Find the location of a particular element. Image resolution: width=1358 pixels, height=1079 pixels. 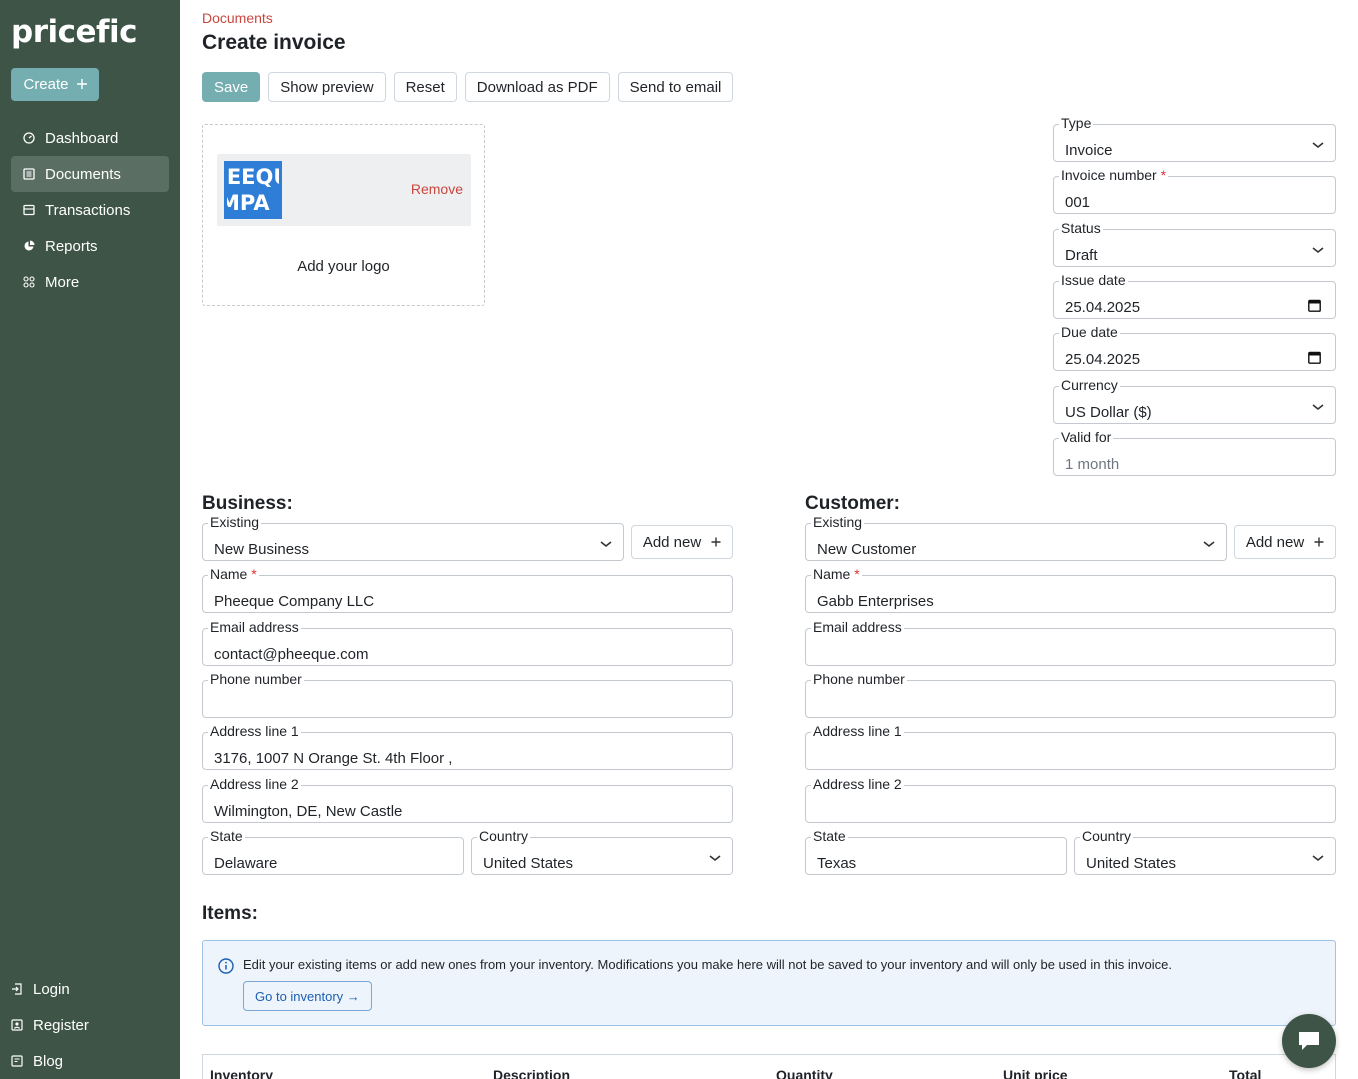

add-logo-label: Add your logo is located at coordinates (343, 266).